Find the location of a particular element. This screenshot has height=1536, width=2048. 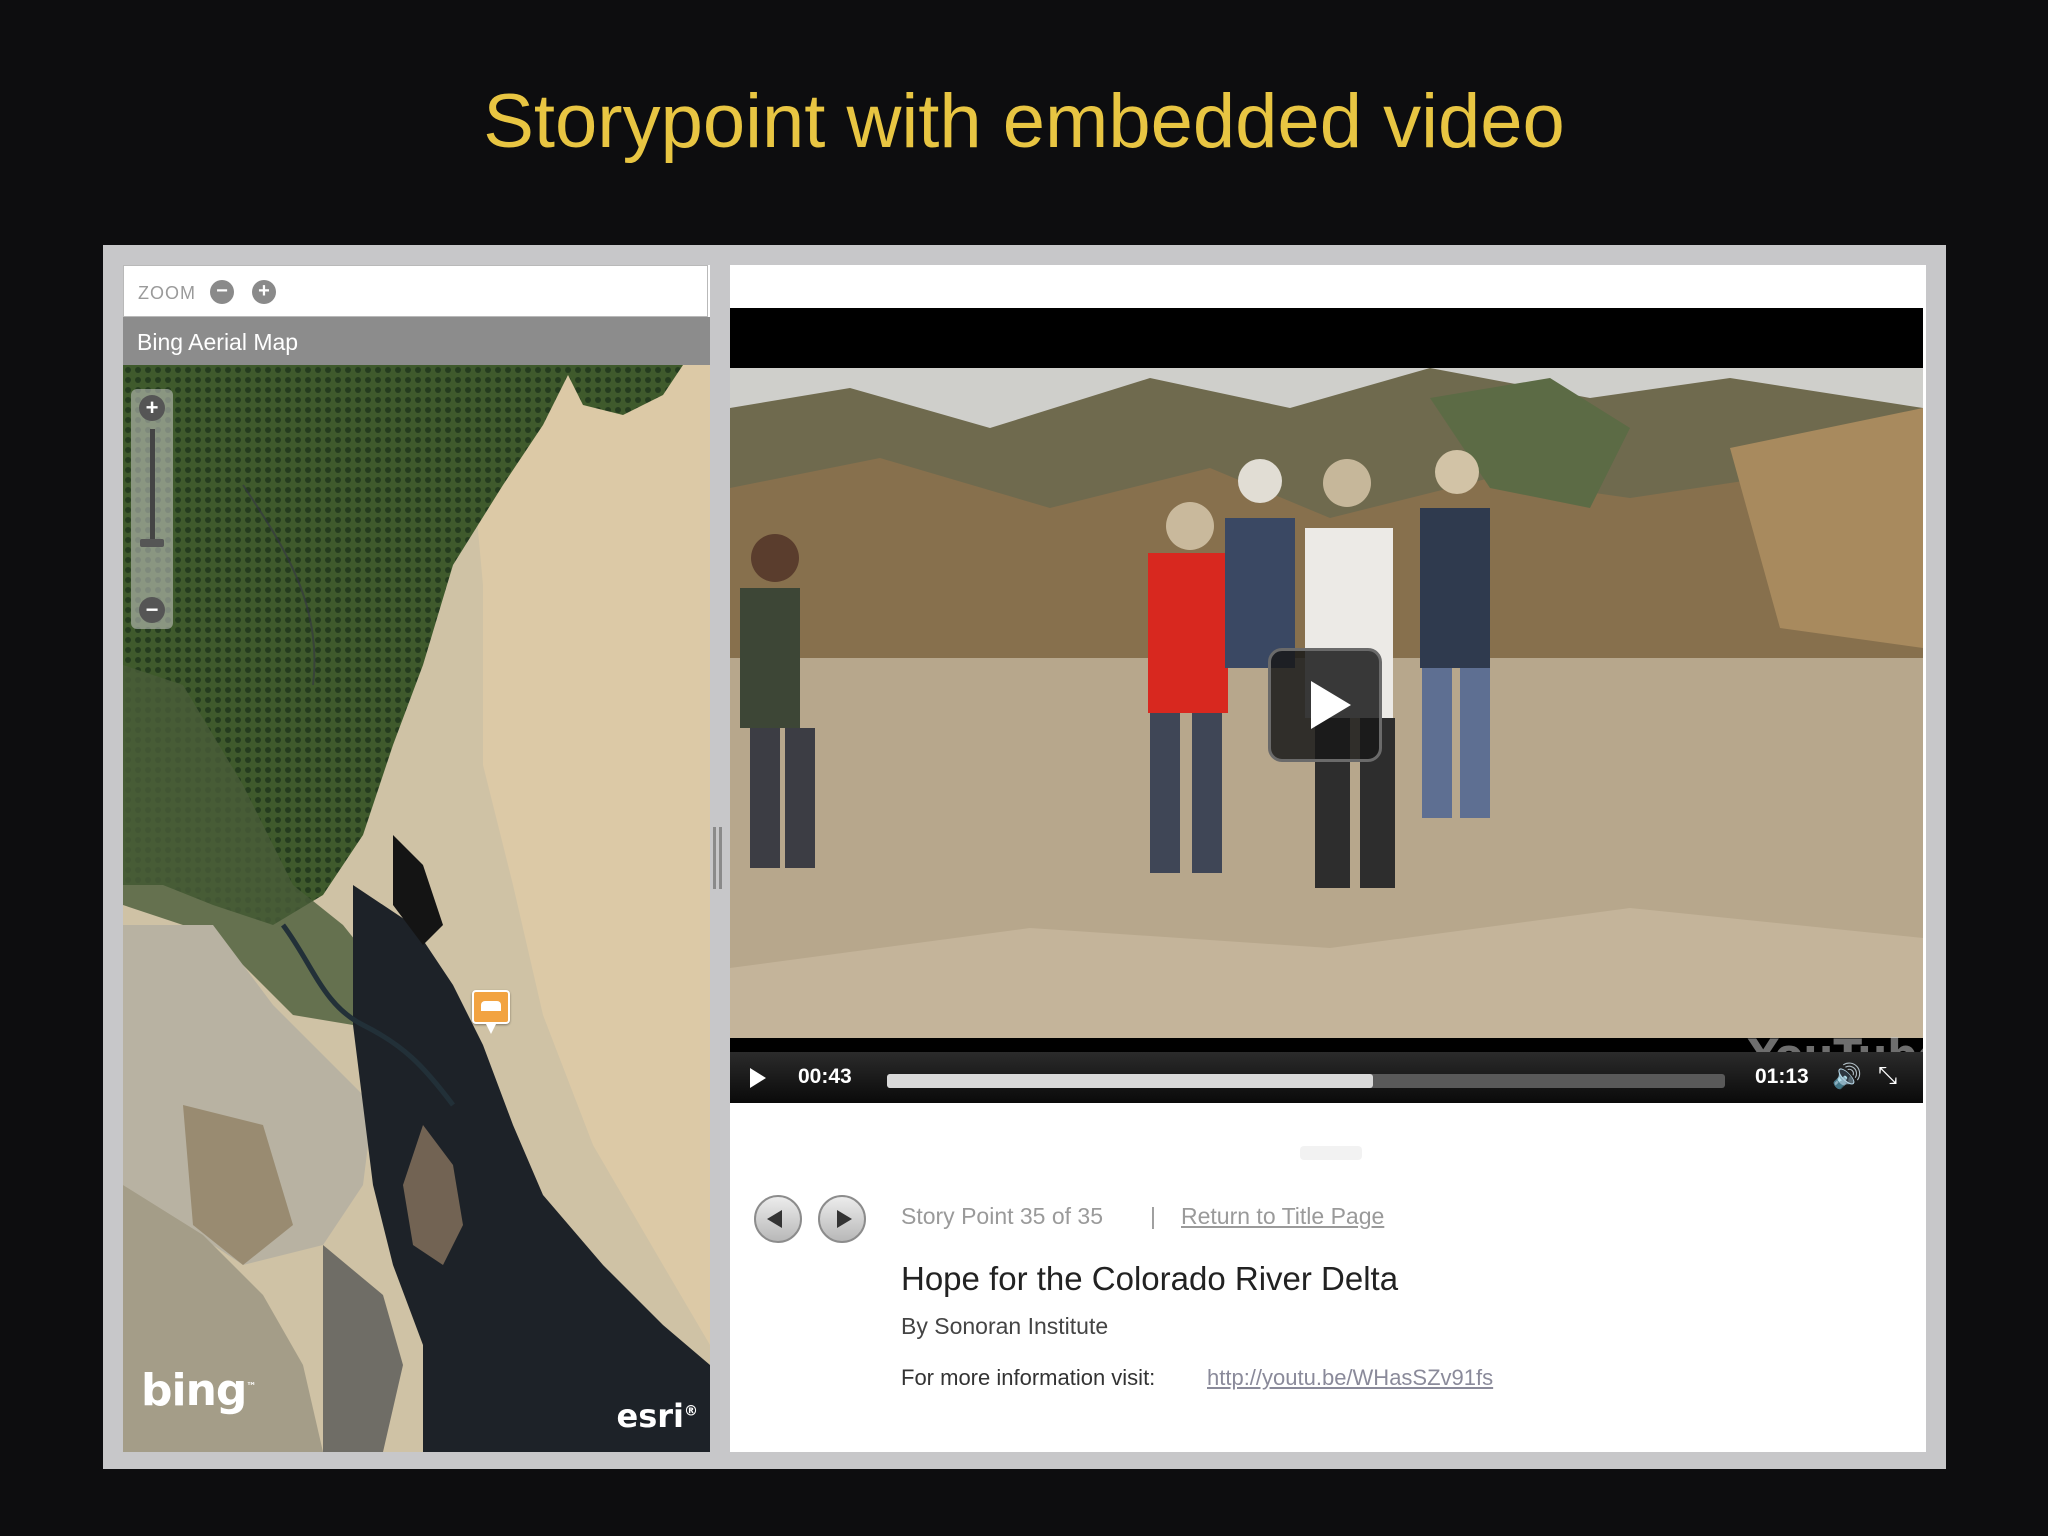

video-controls: 00:43 01:13 🔊 ⤡ is located at coordinates (1326, 1077).